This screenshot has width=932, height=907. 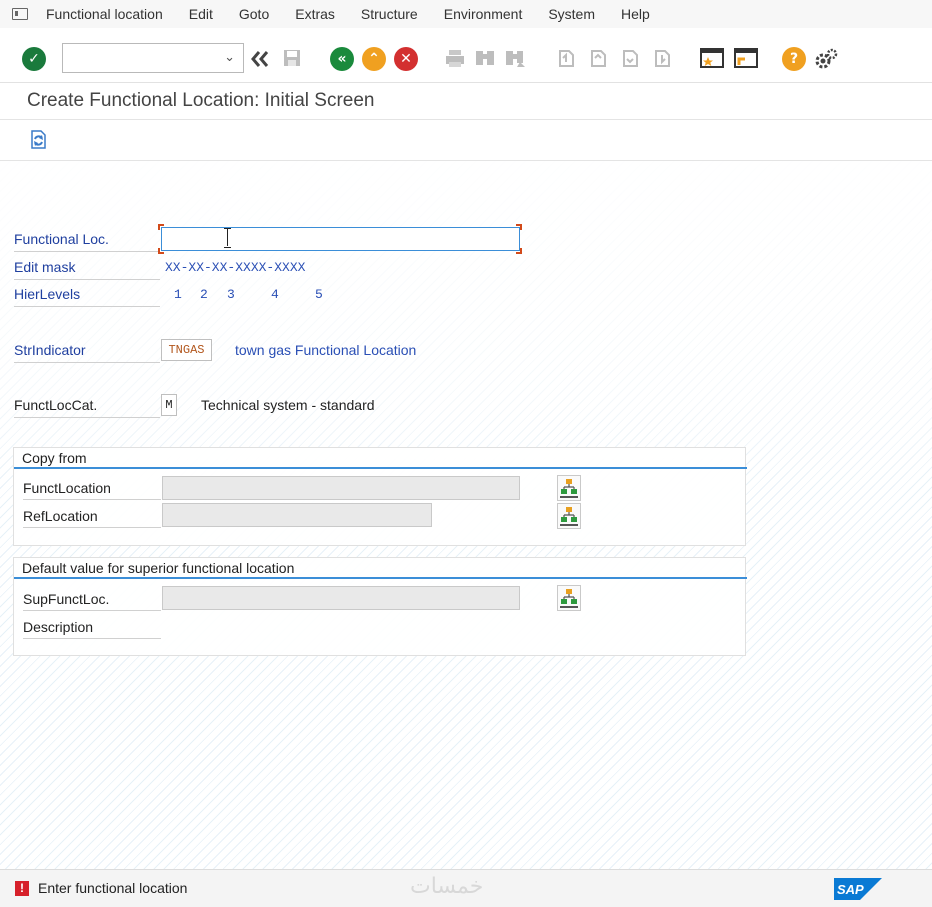 I want to click on previous-page-icon, so click(x=598, y=58).